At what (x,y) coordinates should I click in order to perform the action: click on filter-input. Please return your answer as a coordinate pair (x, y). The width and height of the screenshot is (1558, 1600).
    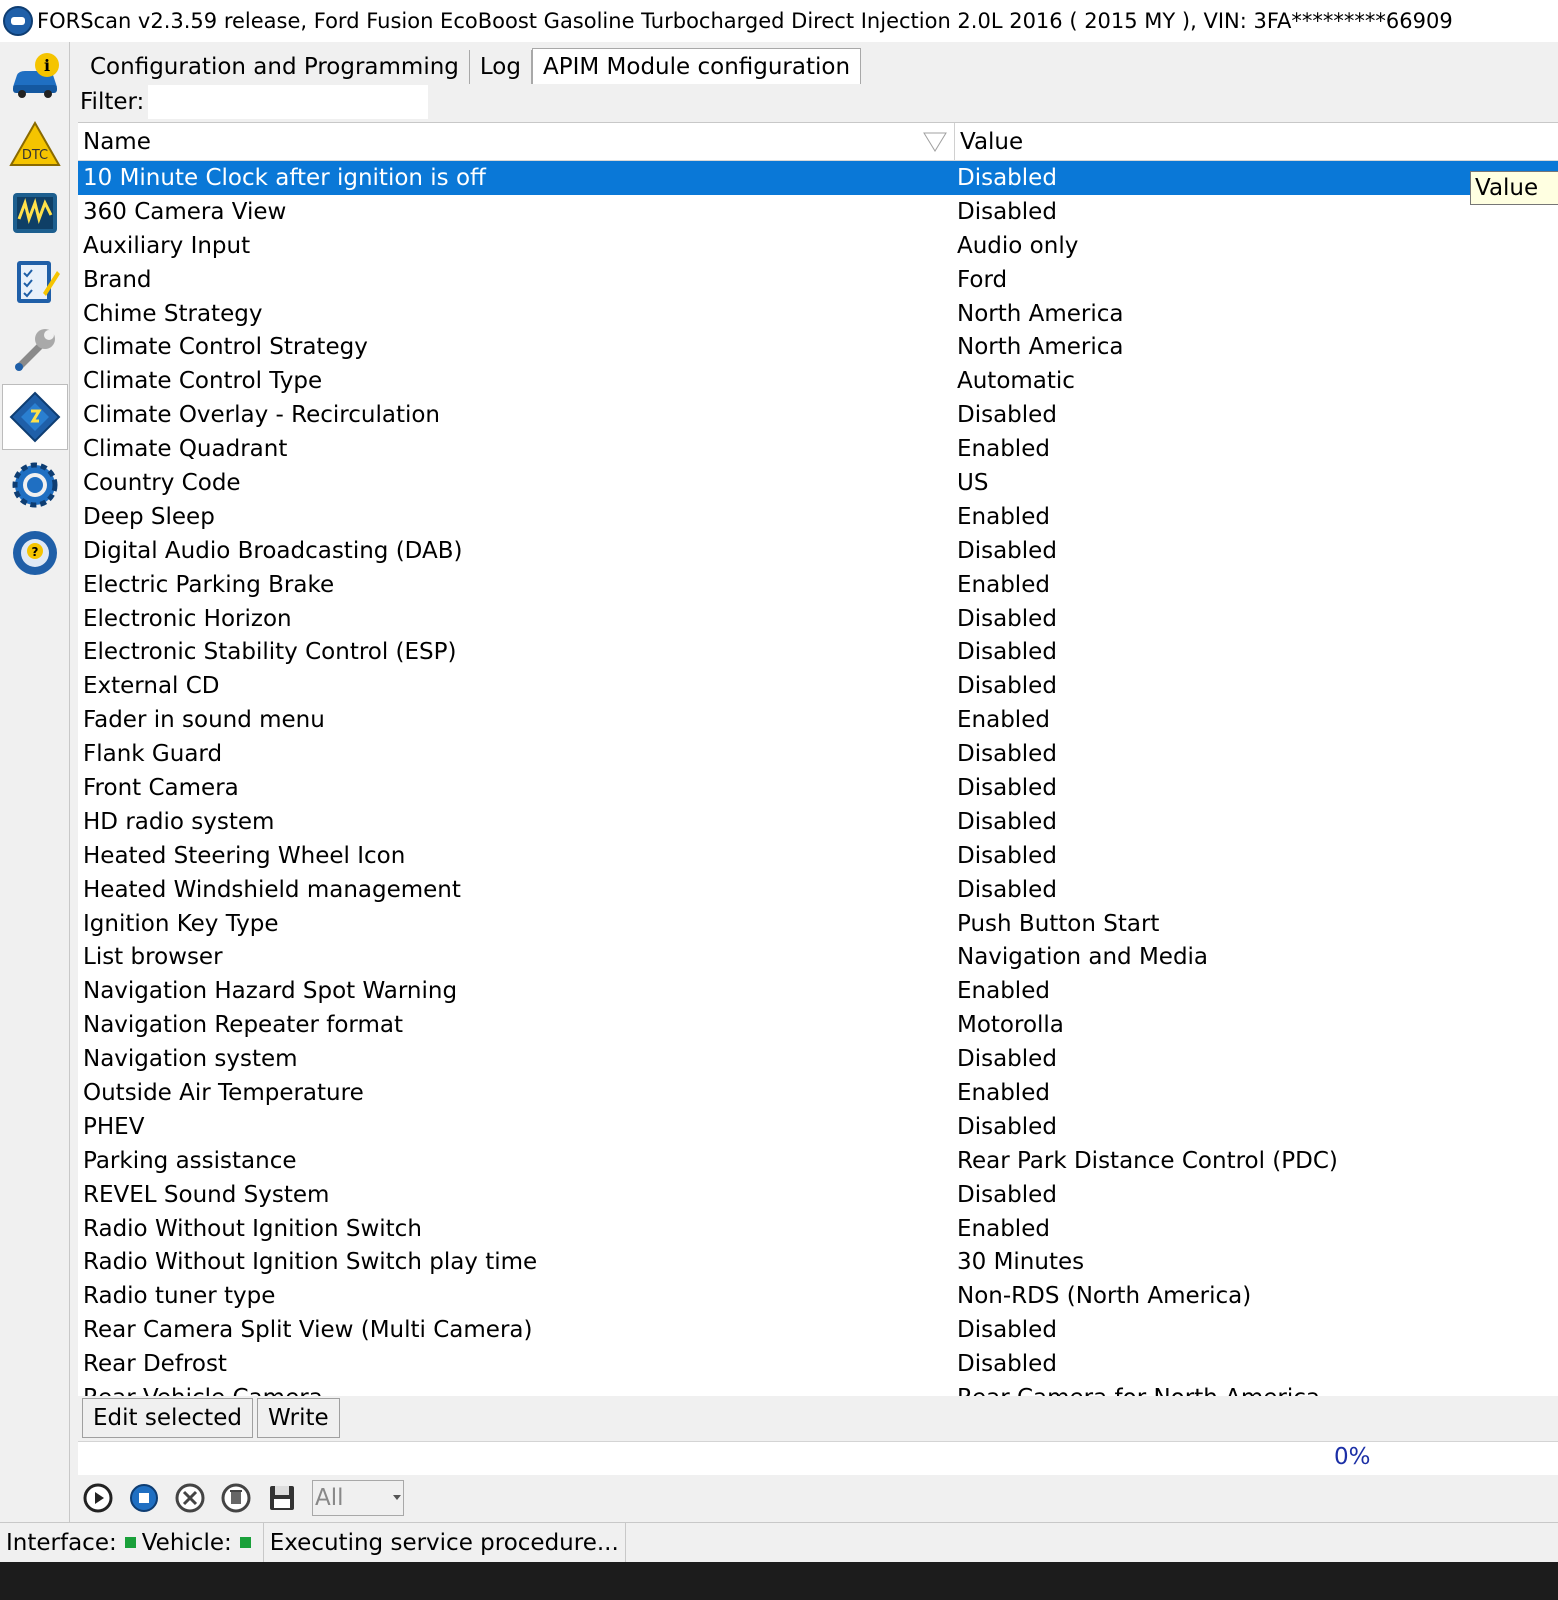
    Looking at the image, I should click on (288, 102).